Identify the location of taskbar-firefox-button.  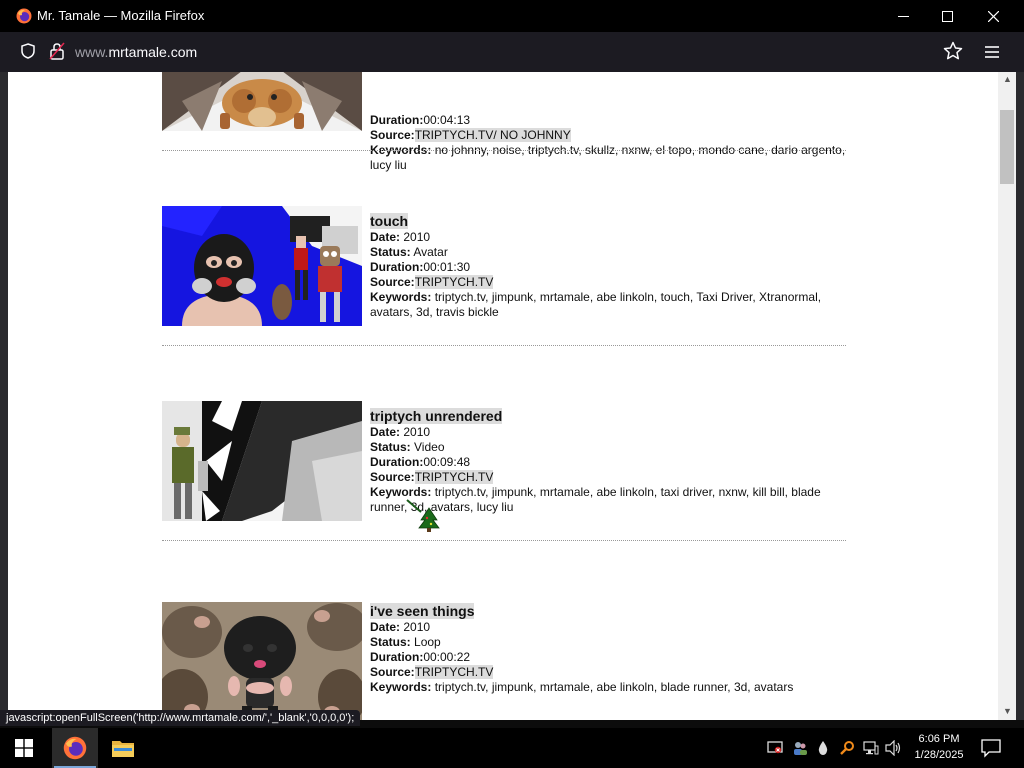
(75, 748).